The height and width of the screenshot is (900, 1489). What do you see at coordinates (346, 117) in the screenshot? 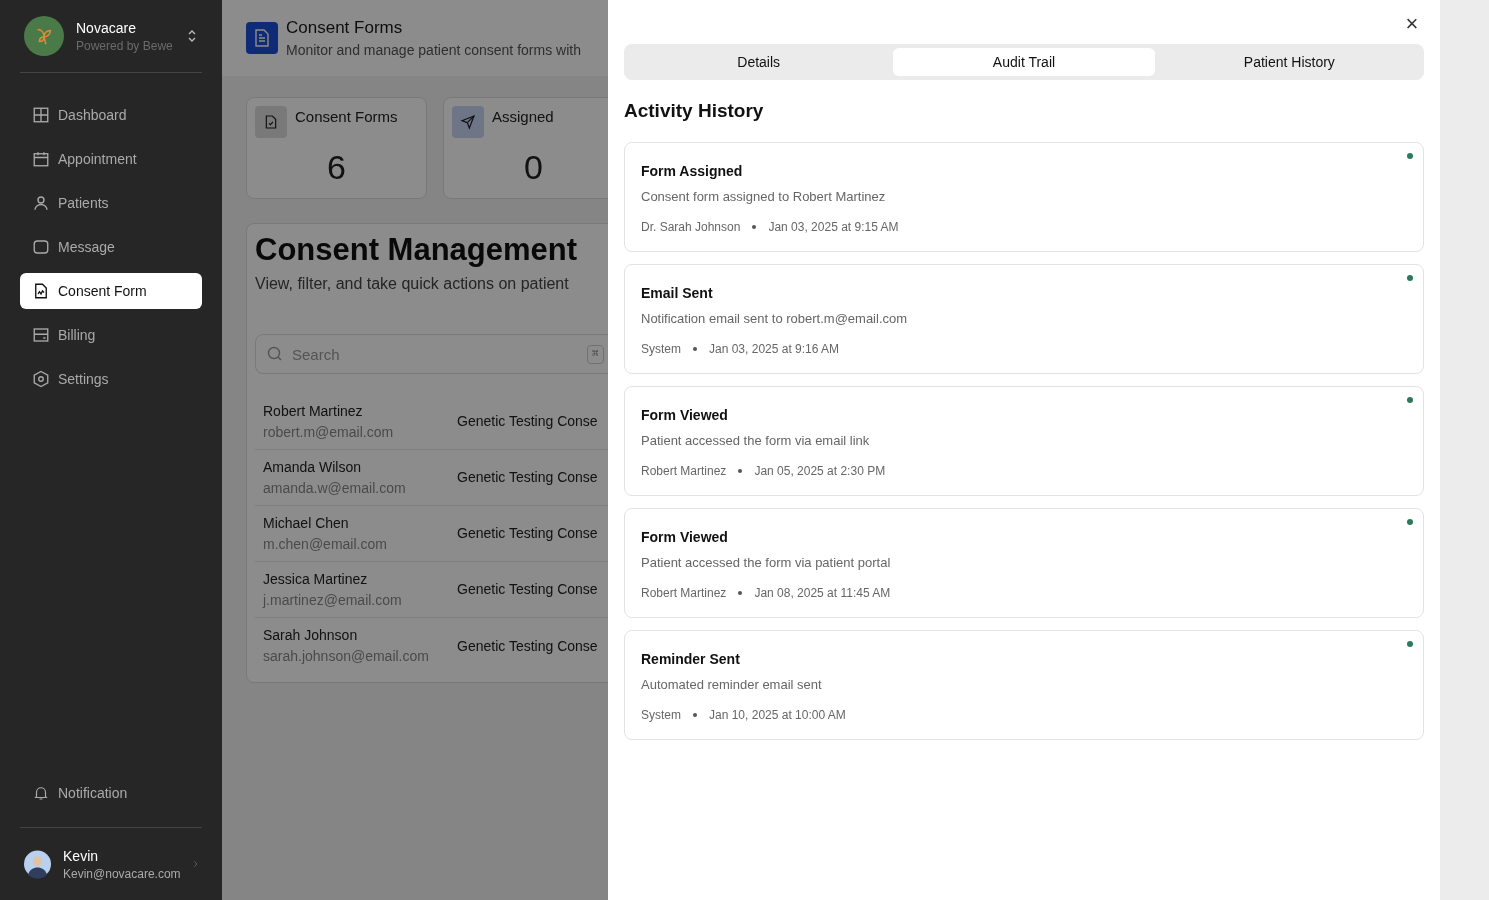
I see `stat-label: Consent Forms` at bounding box center [346, 117].